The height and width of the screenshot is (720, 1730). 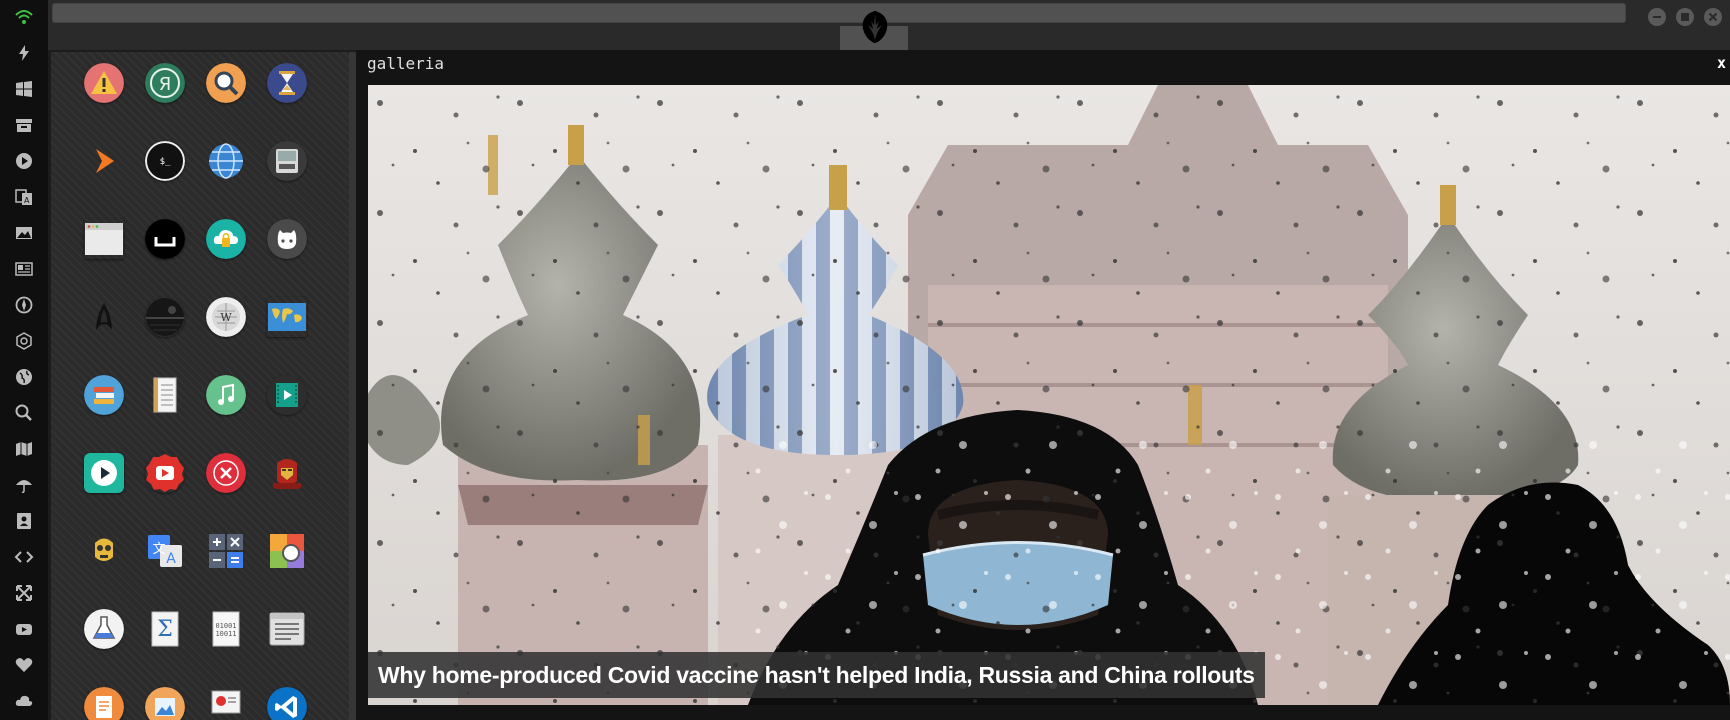 What do you see at coordinates (24, 161) in the screenshot?
I see `play-icon` at bounding box center [24, 161].